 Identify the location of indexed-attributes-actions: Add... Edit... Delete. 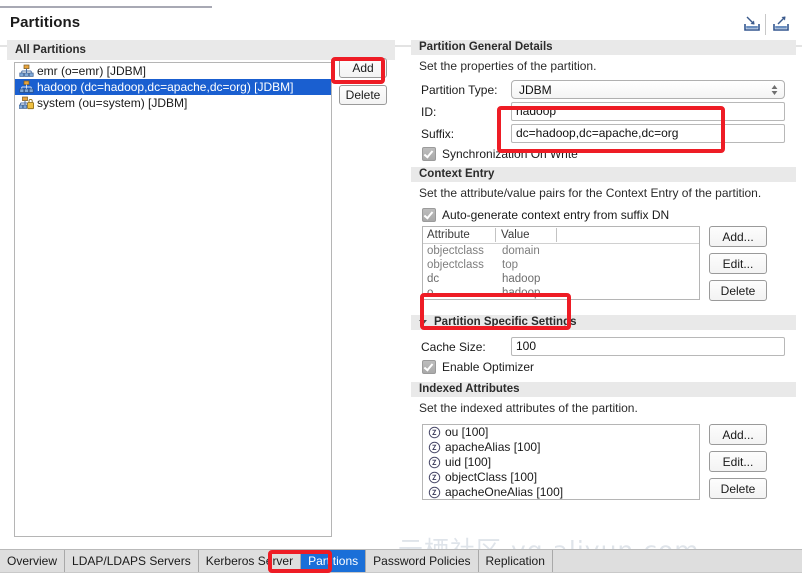
(738, 464).